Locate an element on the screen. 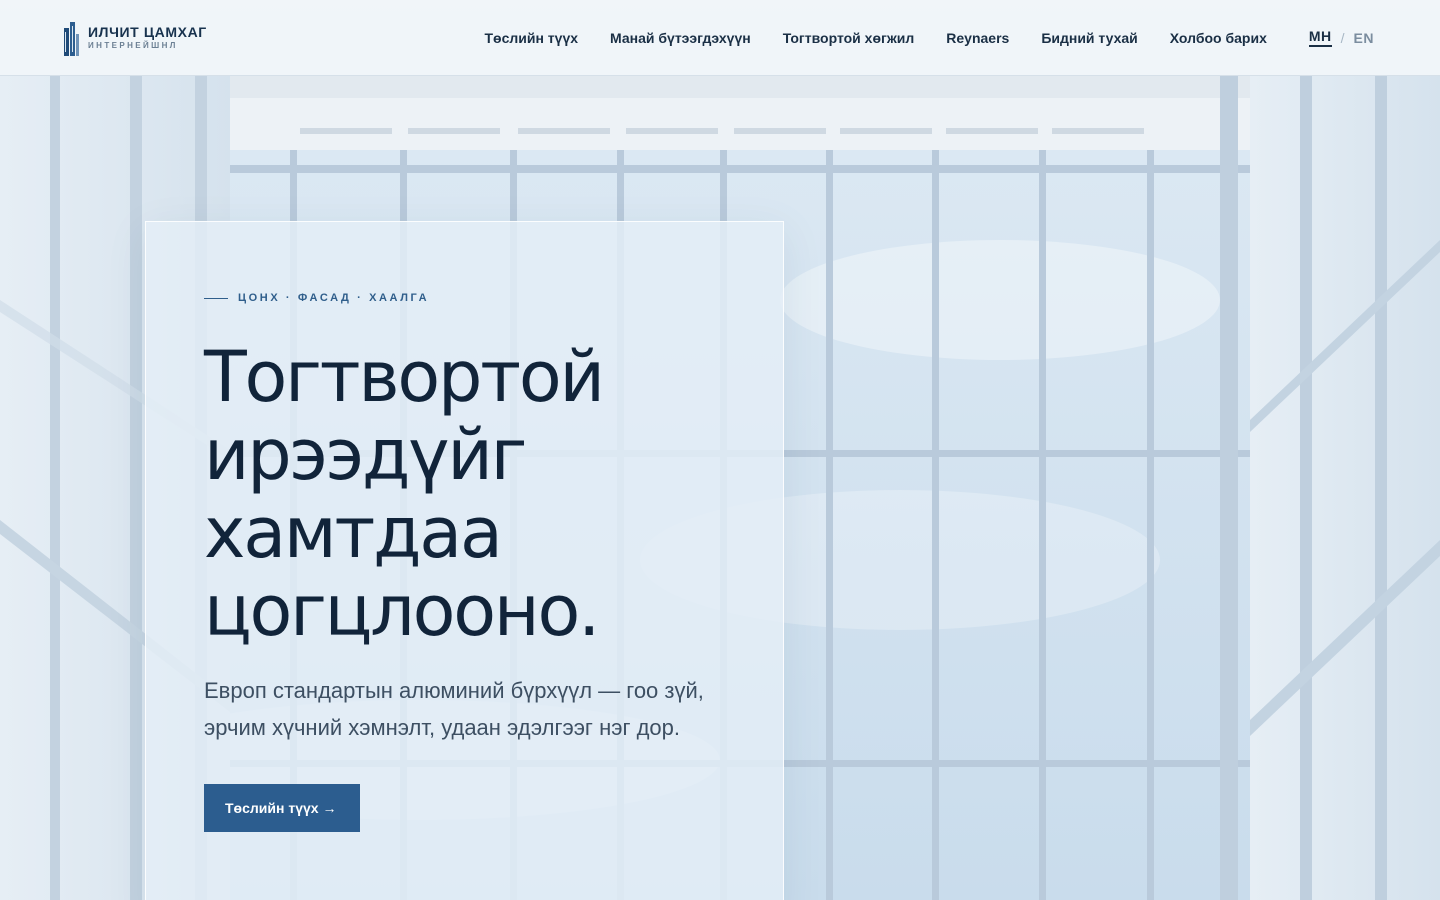 The width and height of the screenshot is (1440, 900). eyebrow-line is located at coordinates (216, 298).